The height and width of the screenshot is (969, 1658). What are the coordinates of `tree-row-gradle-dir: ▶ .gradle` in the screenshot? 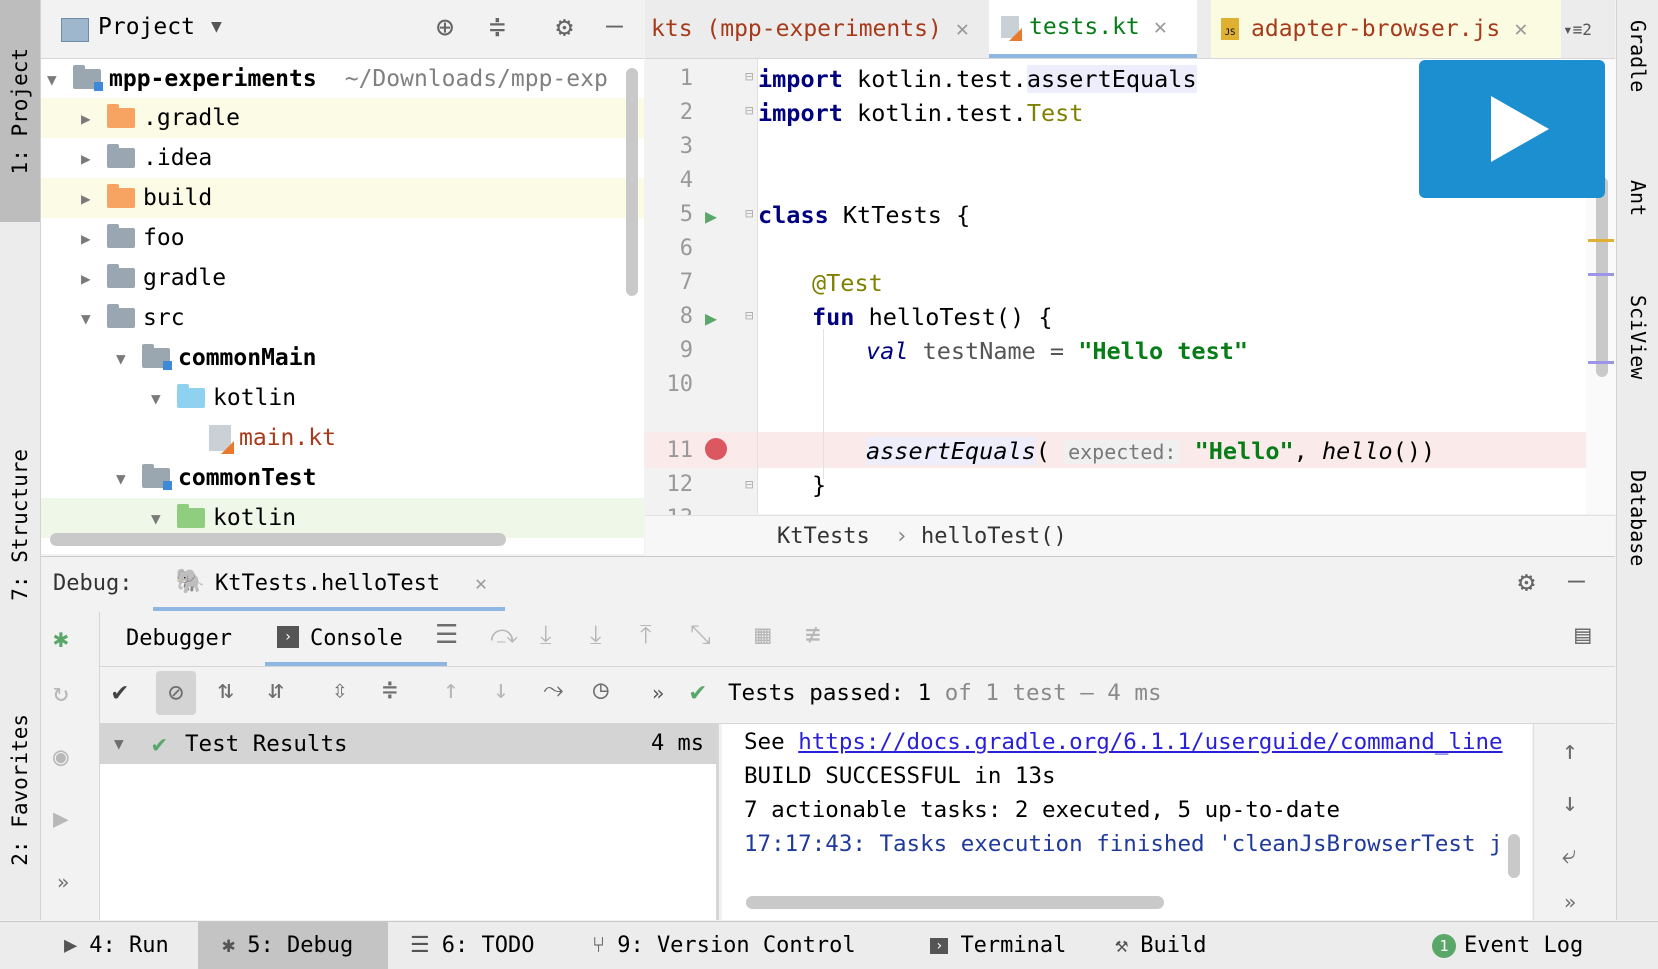 It's located at (342, 118).